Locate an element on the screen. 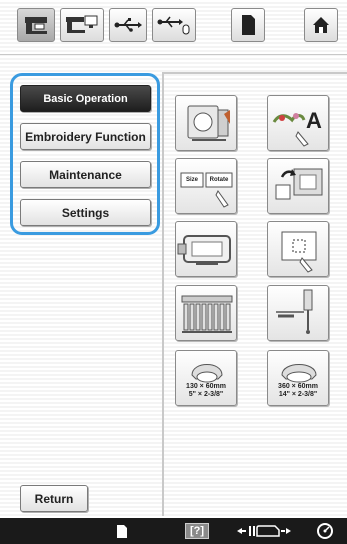 Image resolution: width=347 pixels, height=544 pixels. hoop-rotate-tile is located at coordinates (298, 186).